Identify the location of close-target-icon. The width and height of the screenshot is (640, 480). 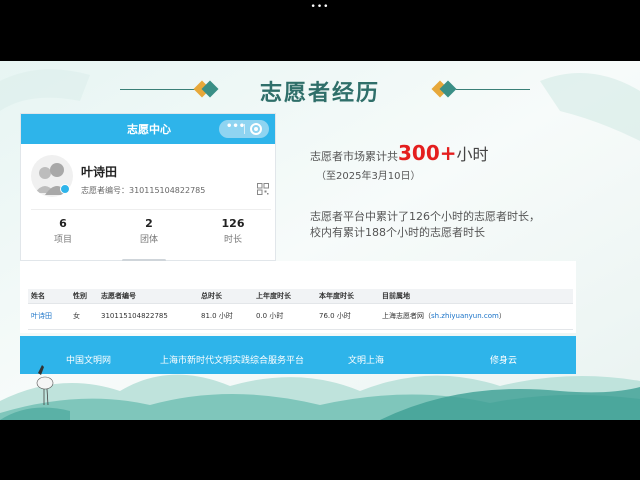
(256, 129).